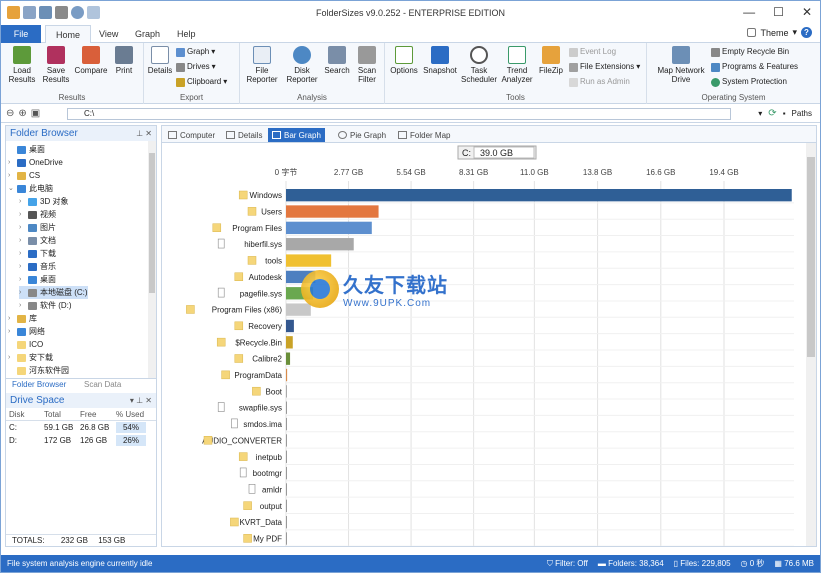 The height and width of the screenshot is (573, 821). Describe the element at coordinates (132, 400) in the screenshot. I see `chevron-down-icon: ▾` at that location.